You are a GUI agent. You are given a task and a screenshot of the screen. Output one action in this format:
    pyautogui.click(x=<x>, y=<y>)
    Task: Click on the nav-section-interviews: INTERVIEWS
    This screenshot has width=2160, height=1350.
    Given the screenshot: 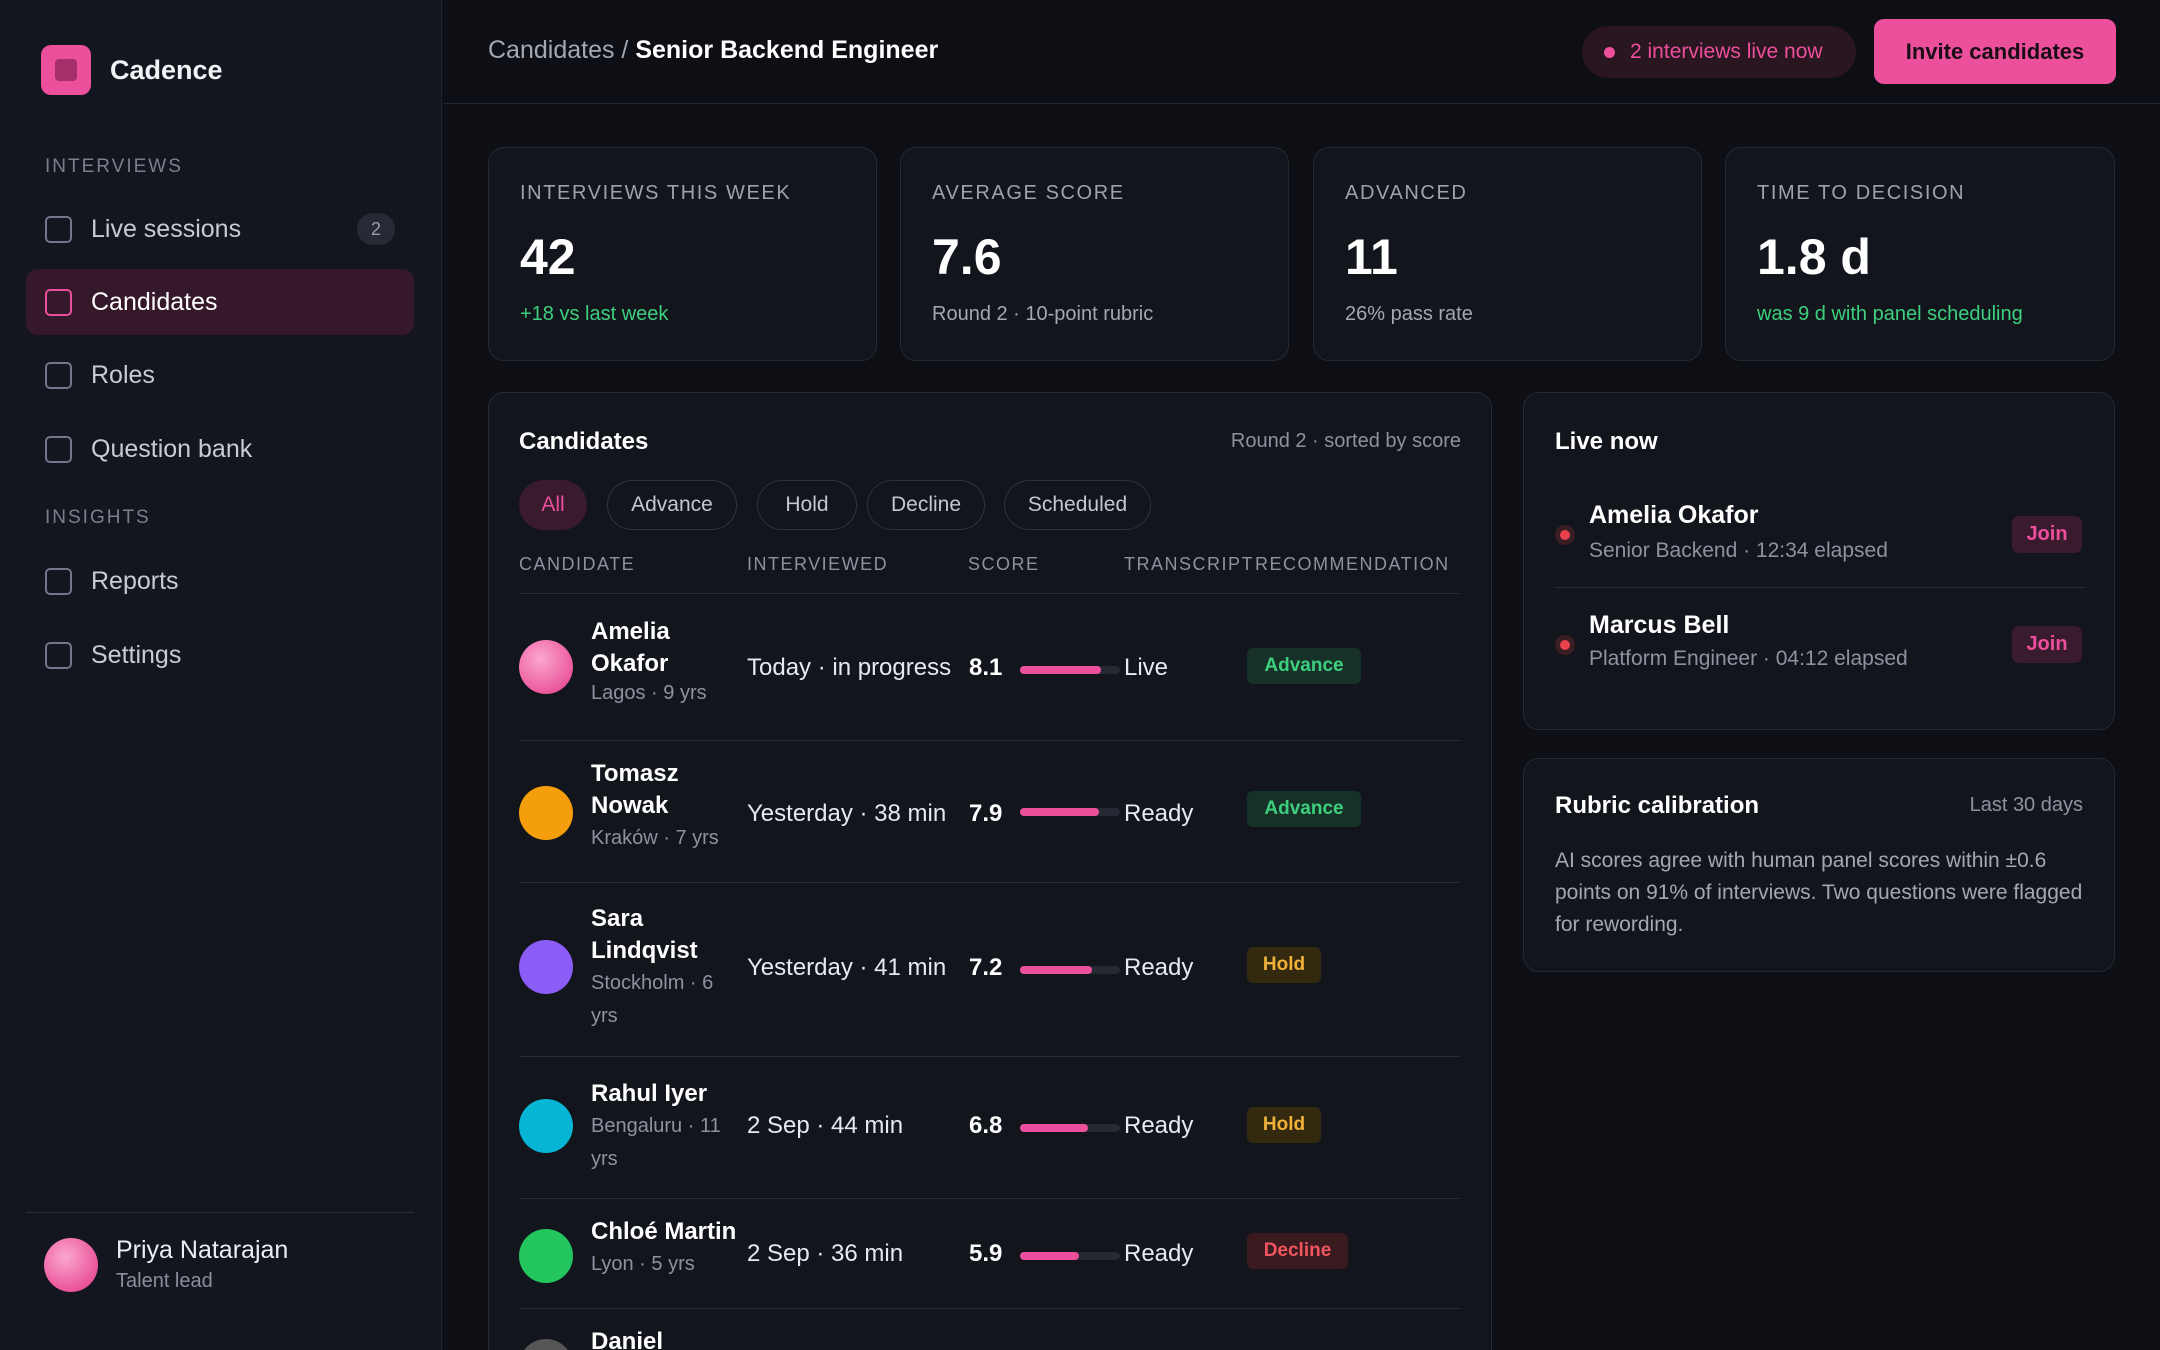 What is the action you would take?
    pyautogui.click(x=114, y=166)
    